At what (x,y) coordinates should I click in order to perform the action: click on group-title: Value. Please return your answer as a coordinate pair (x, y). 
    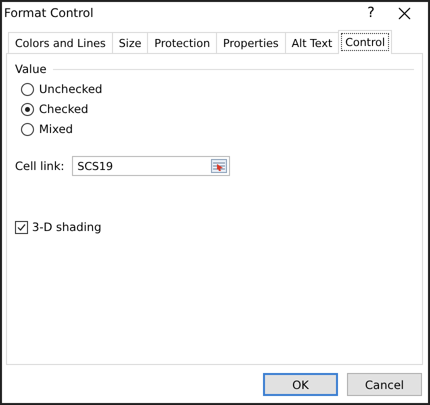
    Looking at the image, I should click on (31, 69).